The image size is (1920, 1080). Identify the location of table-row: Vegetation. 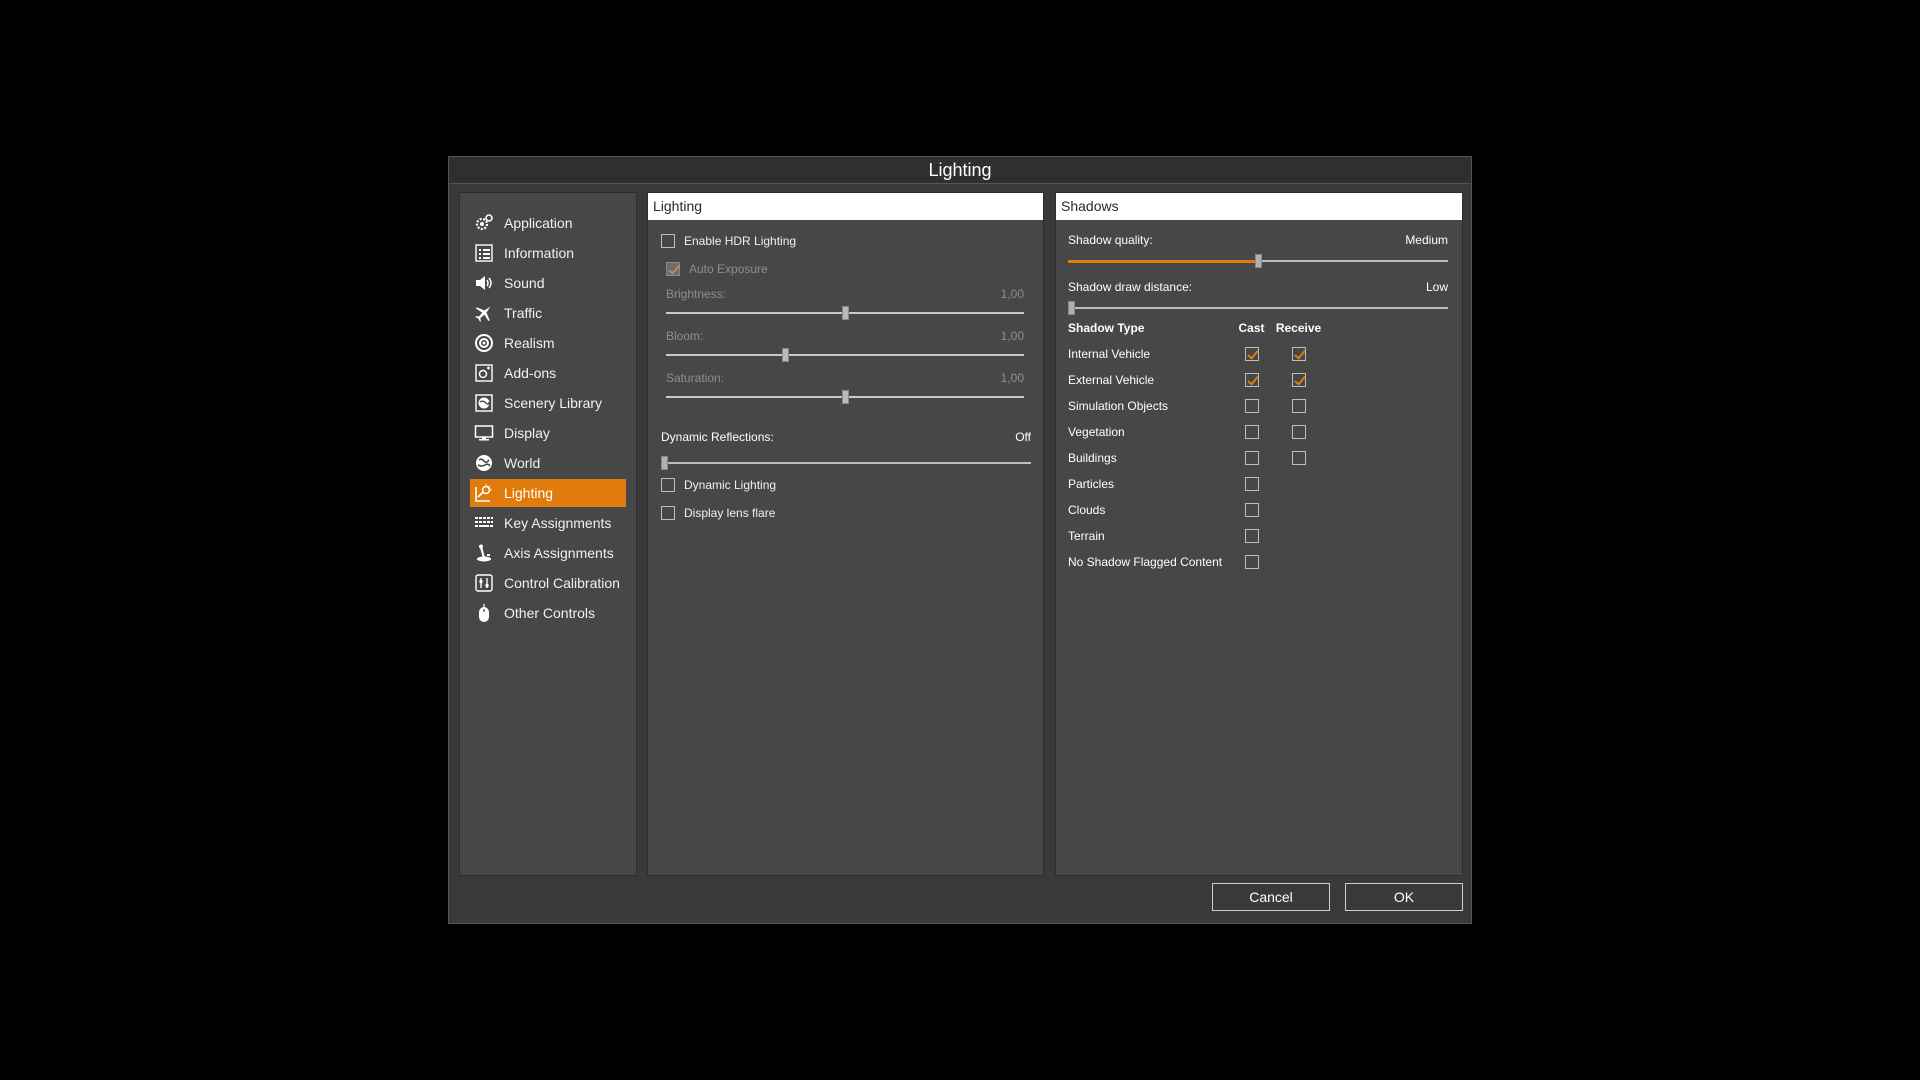
(1258, 432).